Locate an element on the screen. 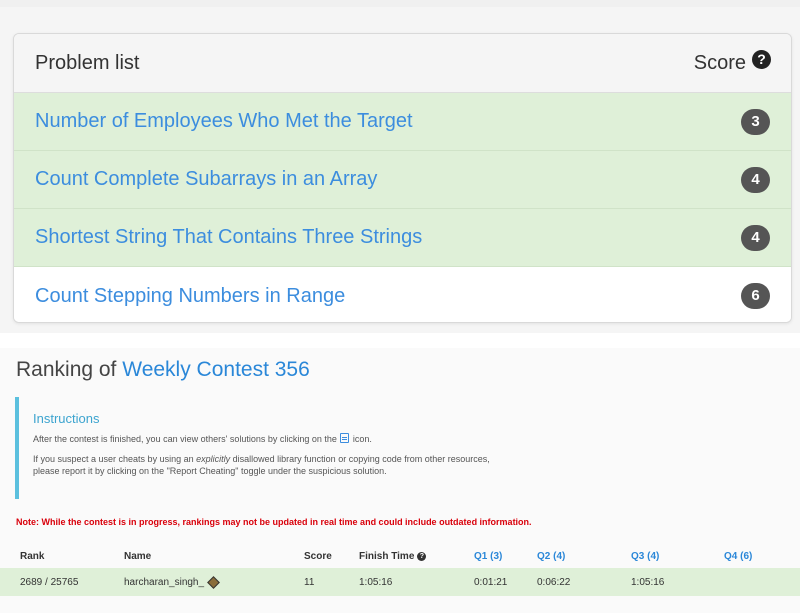  problem-link: Count Complete Subarrays in an Array is located at coordinates (206, 179).